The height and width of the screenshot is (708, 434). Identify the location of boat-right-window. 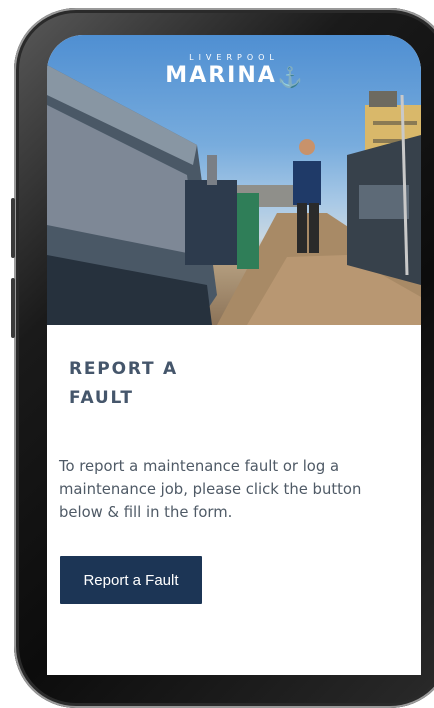
(384, 202).